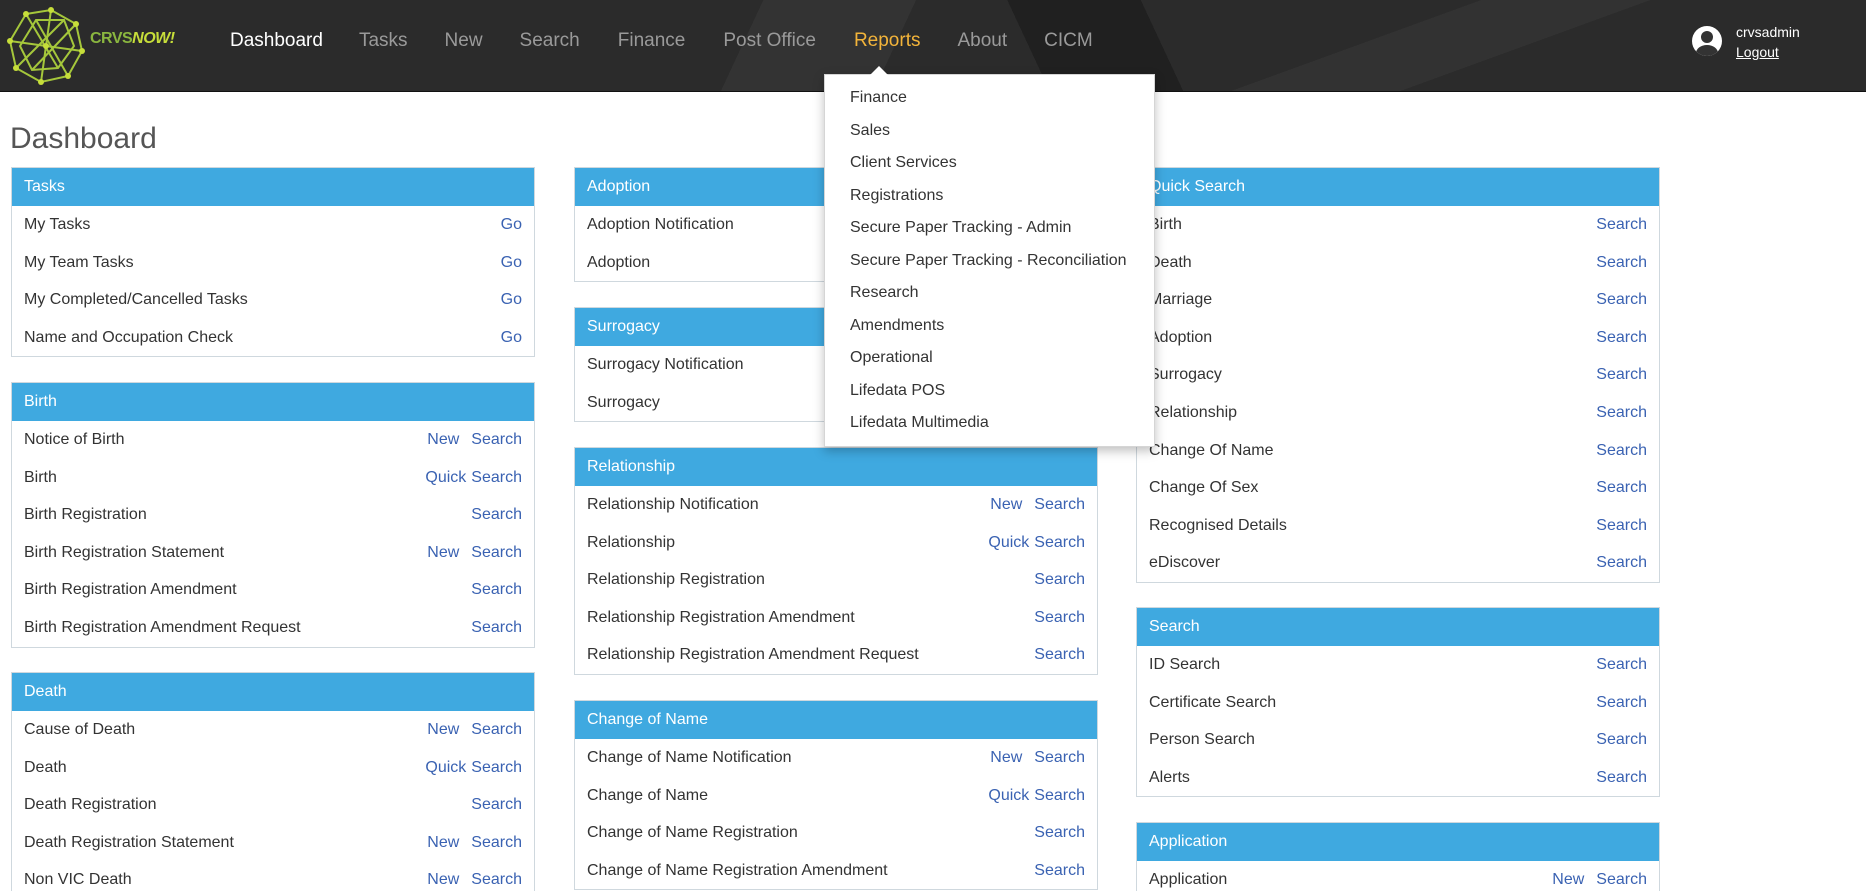 This screenshot has width=1866, height=891. Describe the element at coordinates (273, 876) in the screenshot. I see `panel-row: Non VIC Death New Search` at that location.